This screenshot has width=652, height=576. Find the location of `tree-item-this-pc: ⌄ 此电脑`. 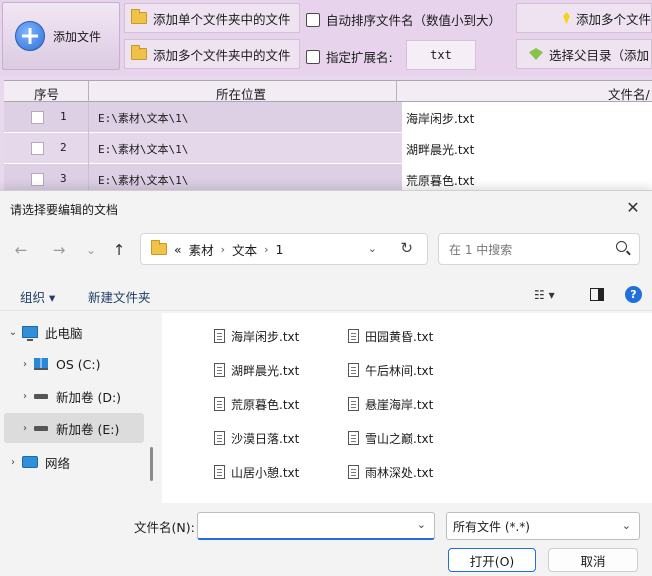

tree-item-this-pc: ⌄ 此电脑 is located at coordinates (74, 332).